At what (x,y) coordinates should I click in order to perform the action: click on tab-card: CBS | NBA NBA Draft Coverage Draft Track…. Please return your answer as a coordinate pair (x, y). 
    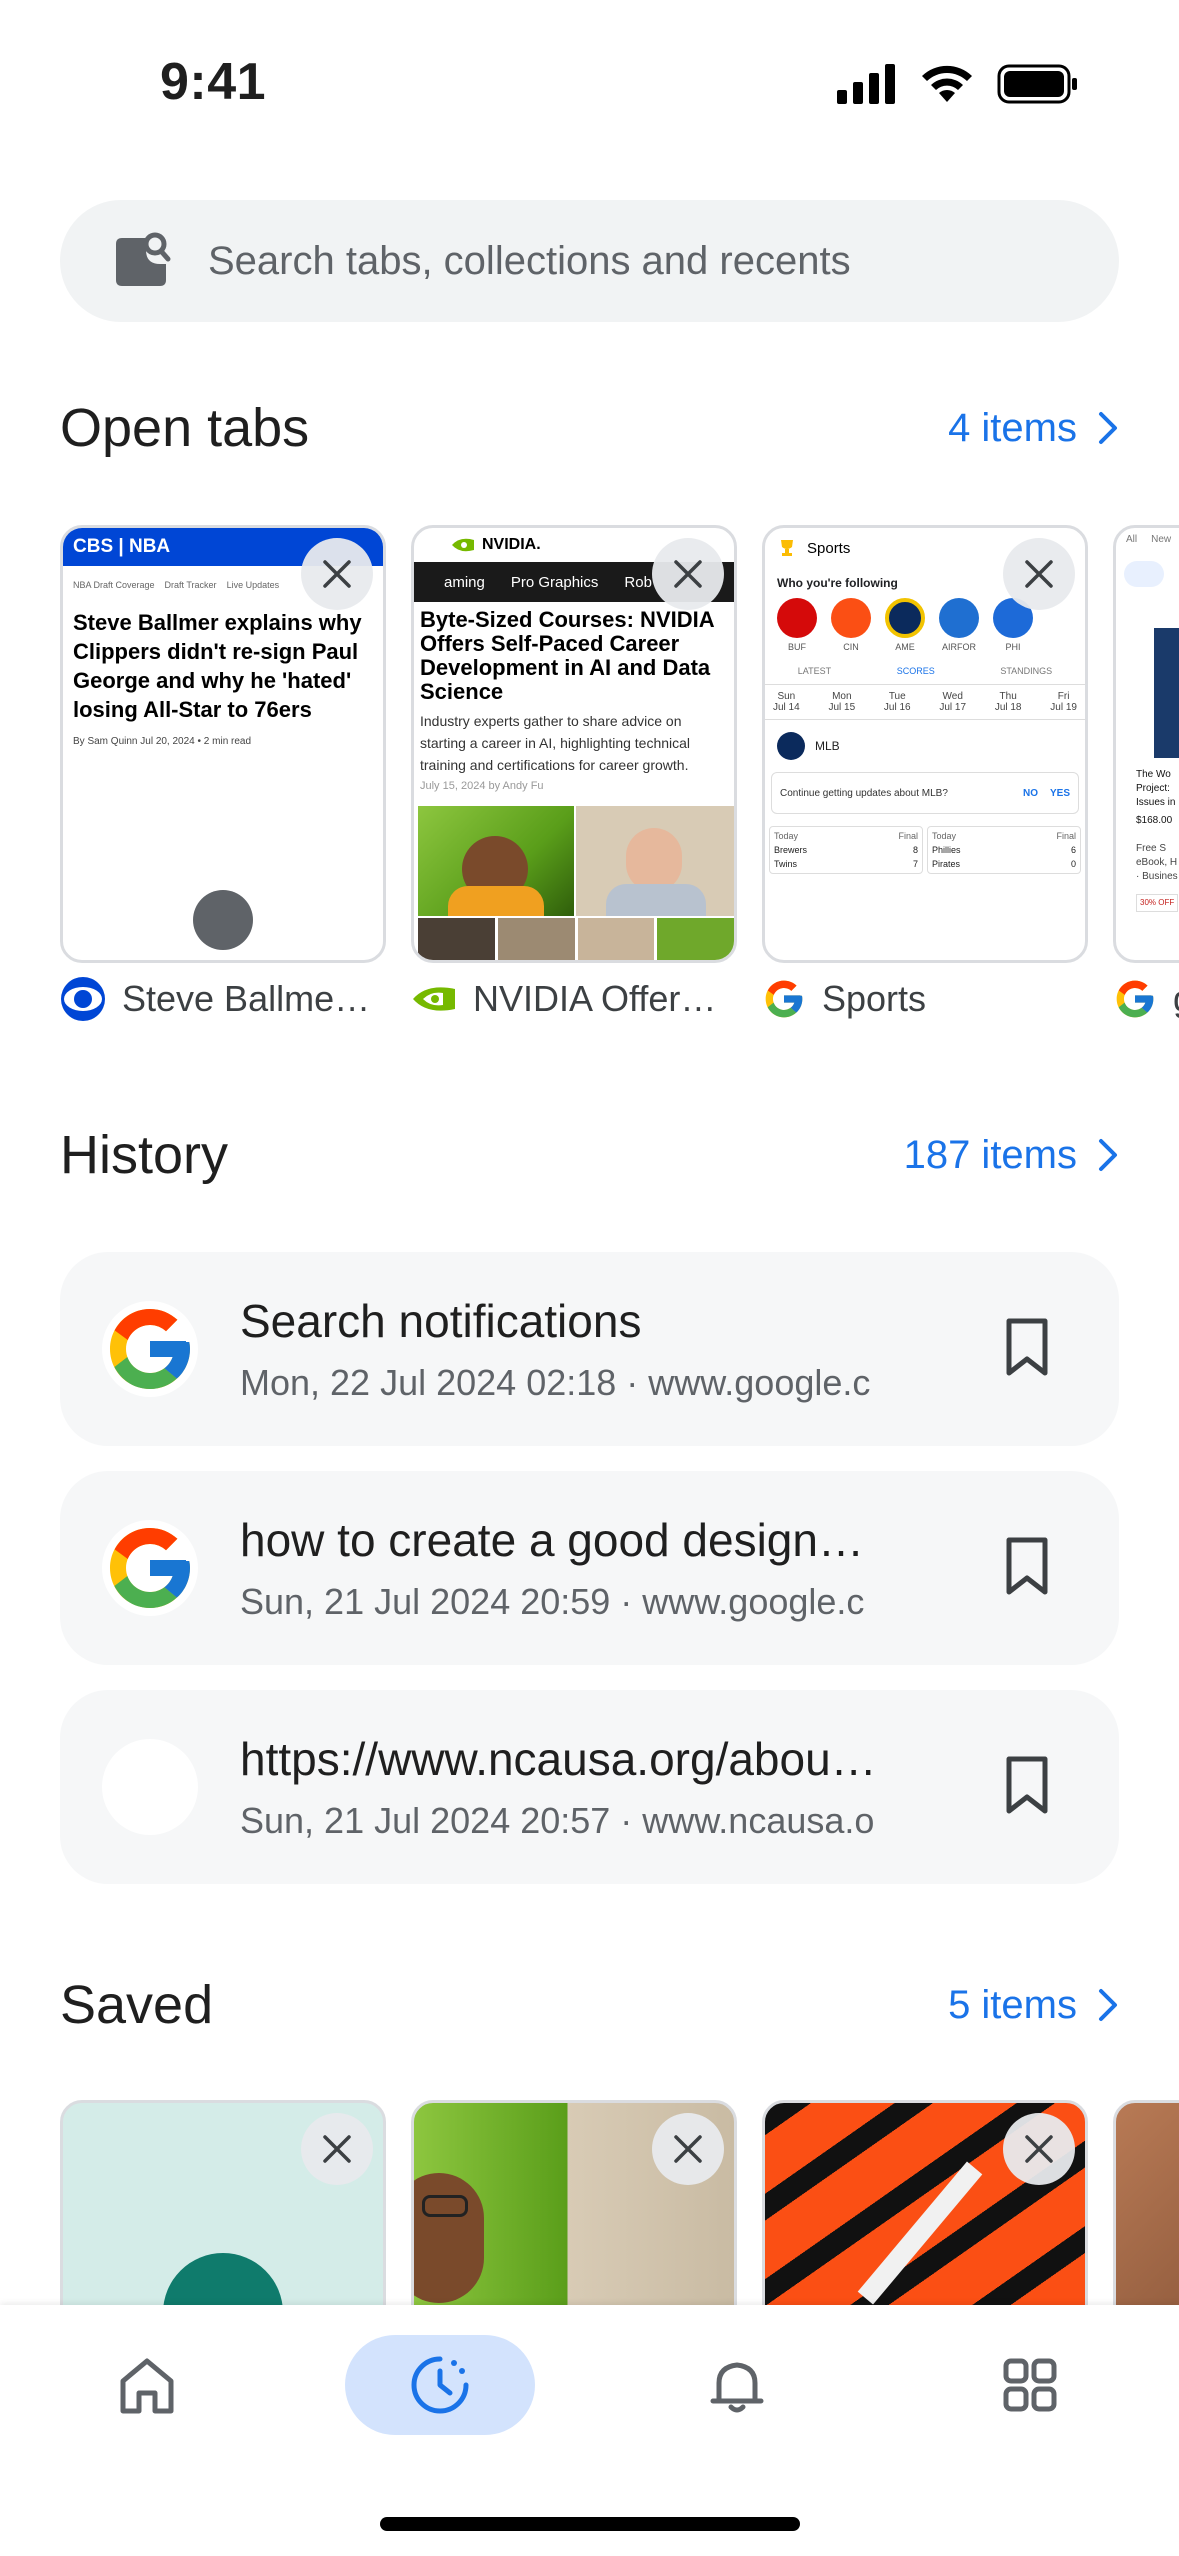
    Looking at the image, I should click on (223, 774).